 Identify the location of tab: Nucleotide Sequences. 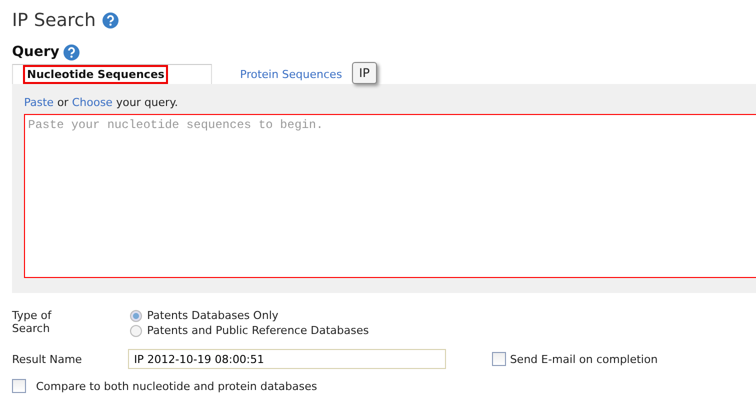
(112, 74).